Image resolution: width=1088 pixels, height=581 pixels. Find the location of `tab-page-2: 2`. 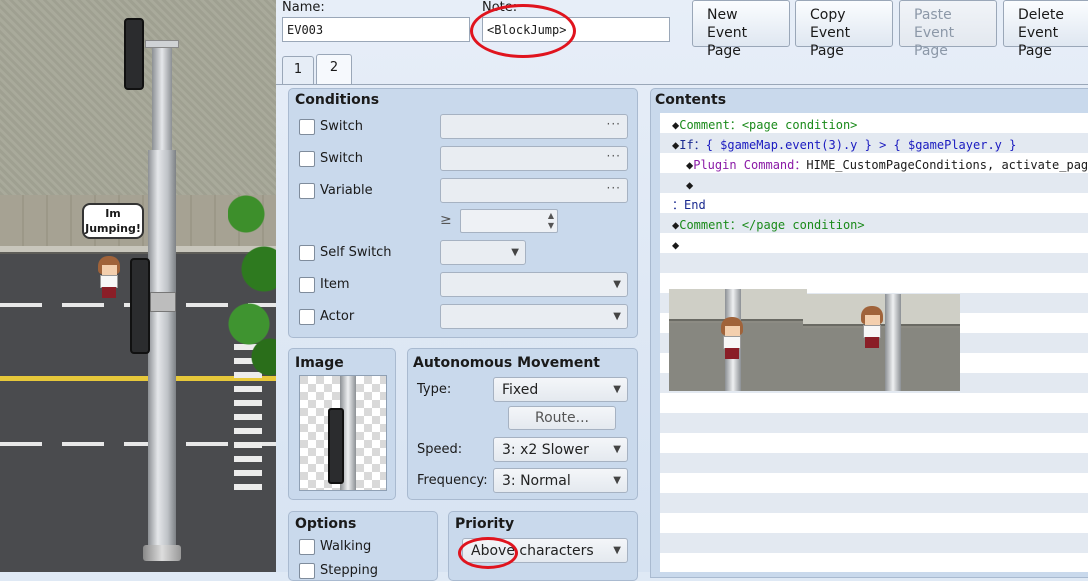

tab-page-2: 2 is located at coordinates (334, 69).